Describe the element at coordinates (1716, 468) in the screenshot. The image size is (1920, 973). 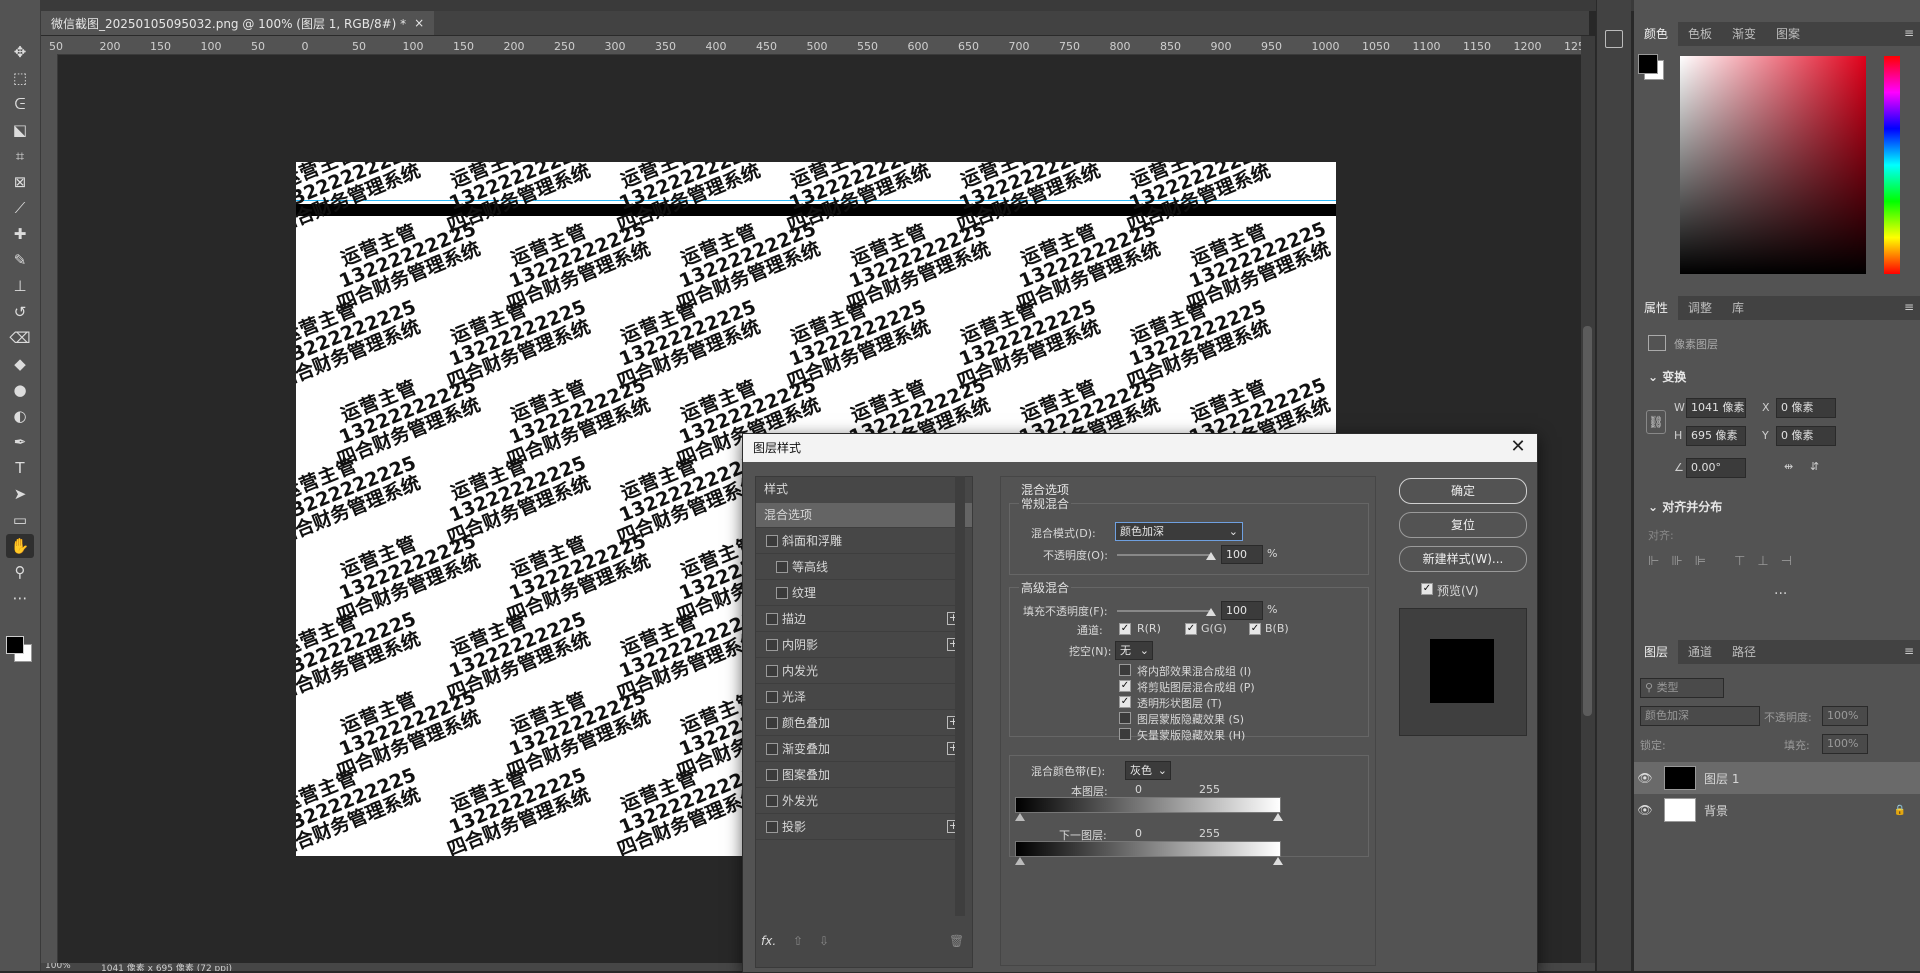
I see `angle-field: 0.00°` at that location.